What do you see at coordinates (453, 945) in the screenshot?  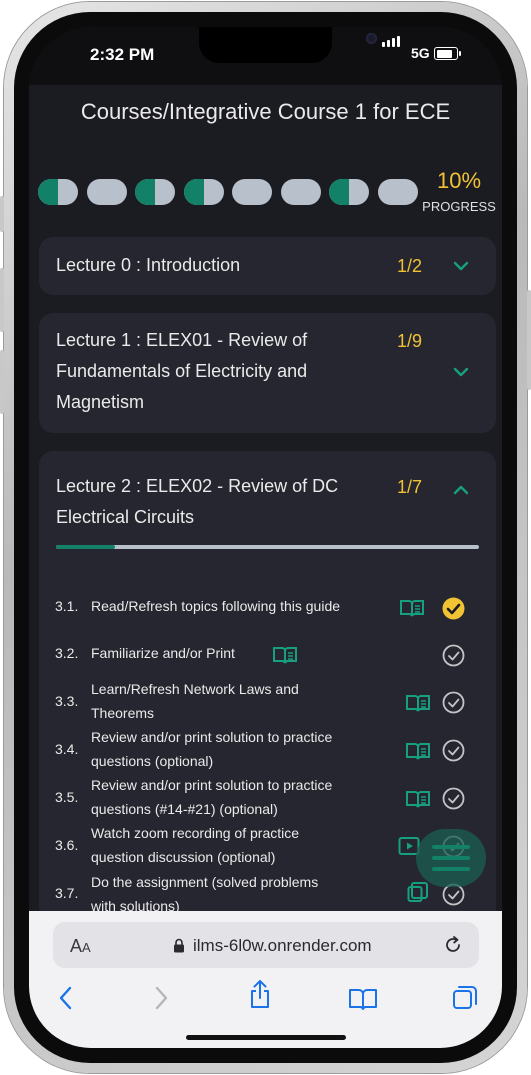 I see `reload-icon` at bounding box center [453, 945].